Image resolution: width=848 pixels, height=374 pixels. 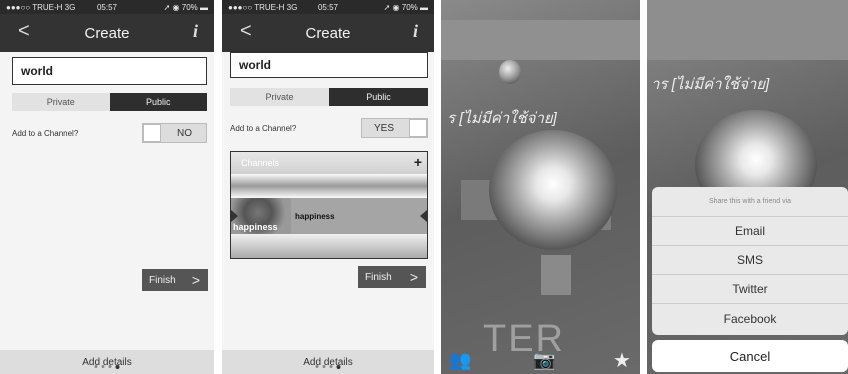 I want to click on channel-thumbnail: happiness, so click(x=261, y=216).